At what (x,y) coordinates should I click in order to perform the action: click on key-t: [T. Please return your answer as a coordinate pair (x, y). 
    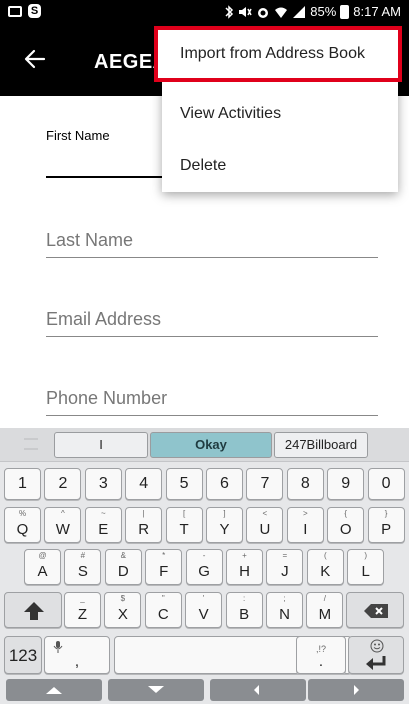
    Looking at the image, I should click on (184, 525).